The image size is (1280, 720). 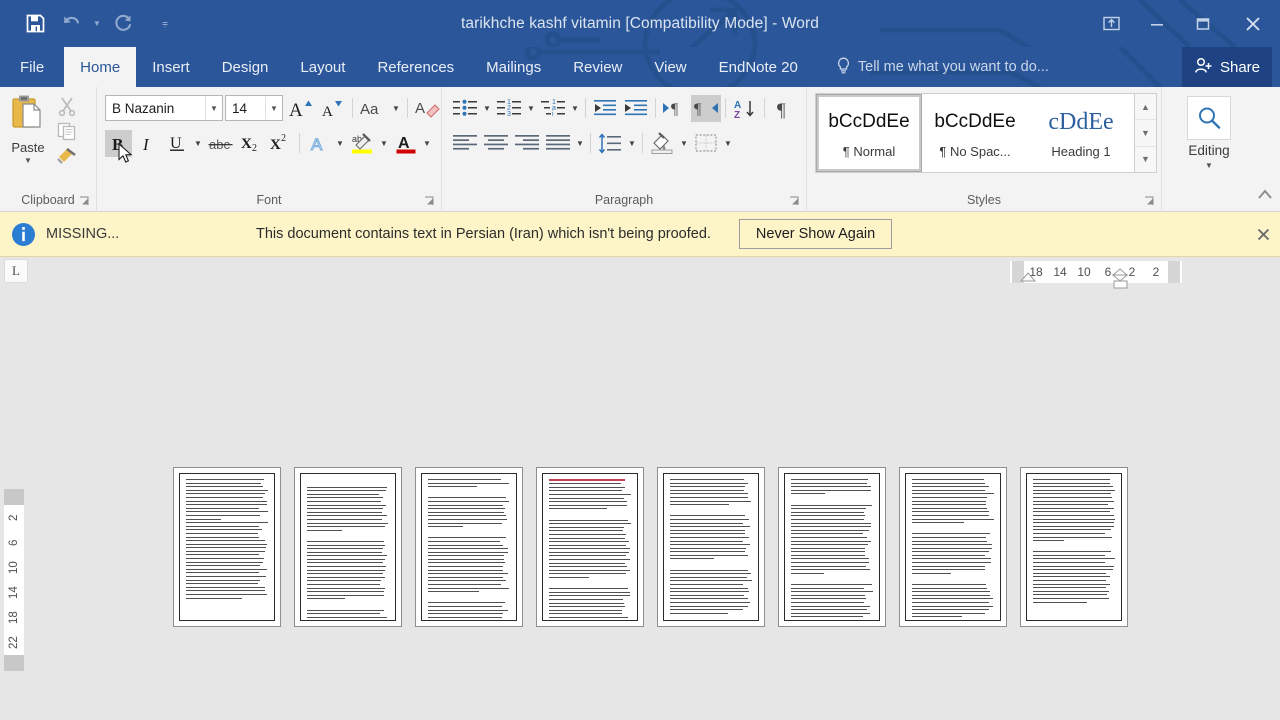 I want to click on align-right-icon, so click(x=527, y=143).